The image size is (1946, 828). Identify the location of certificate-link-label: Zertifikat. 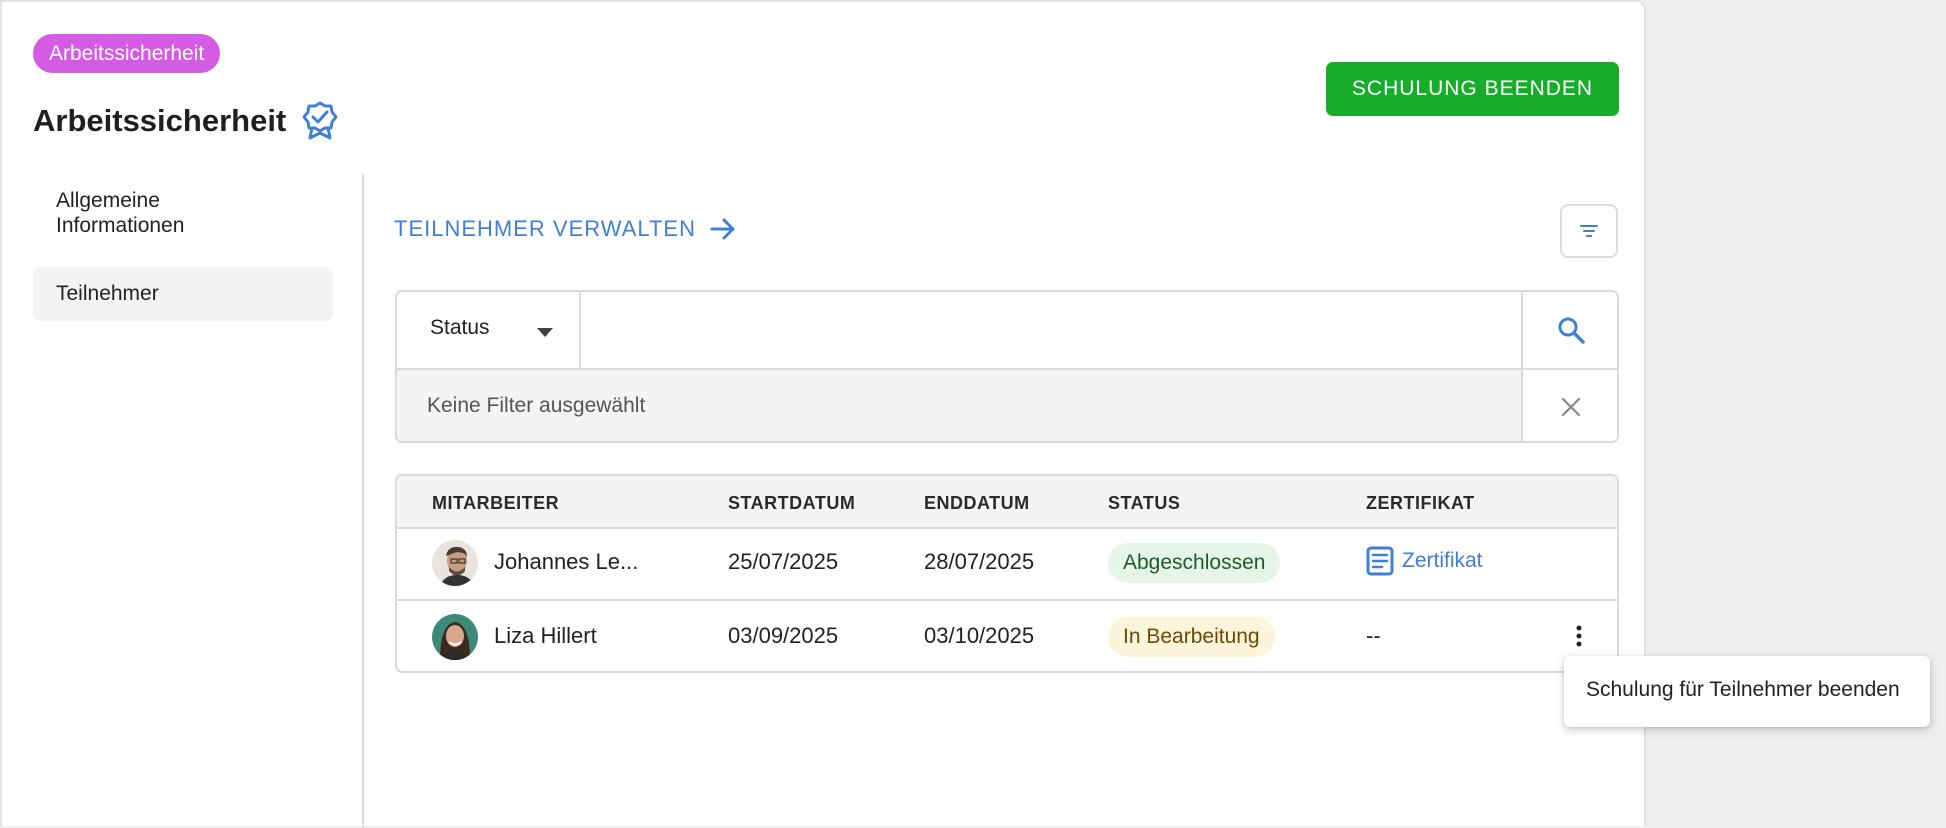
(1442, 560).